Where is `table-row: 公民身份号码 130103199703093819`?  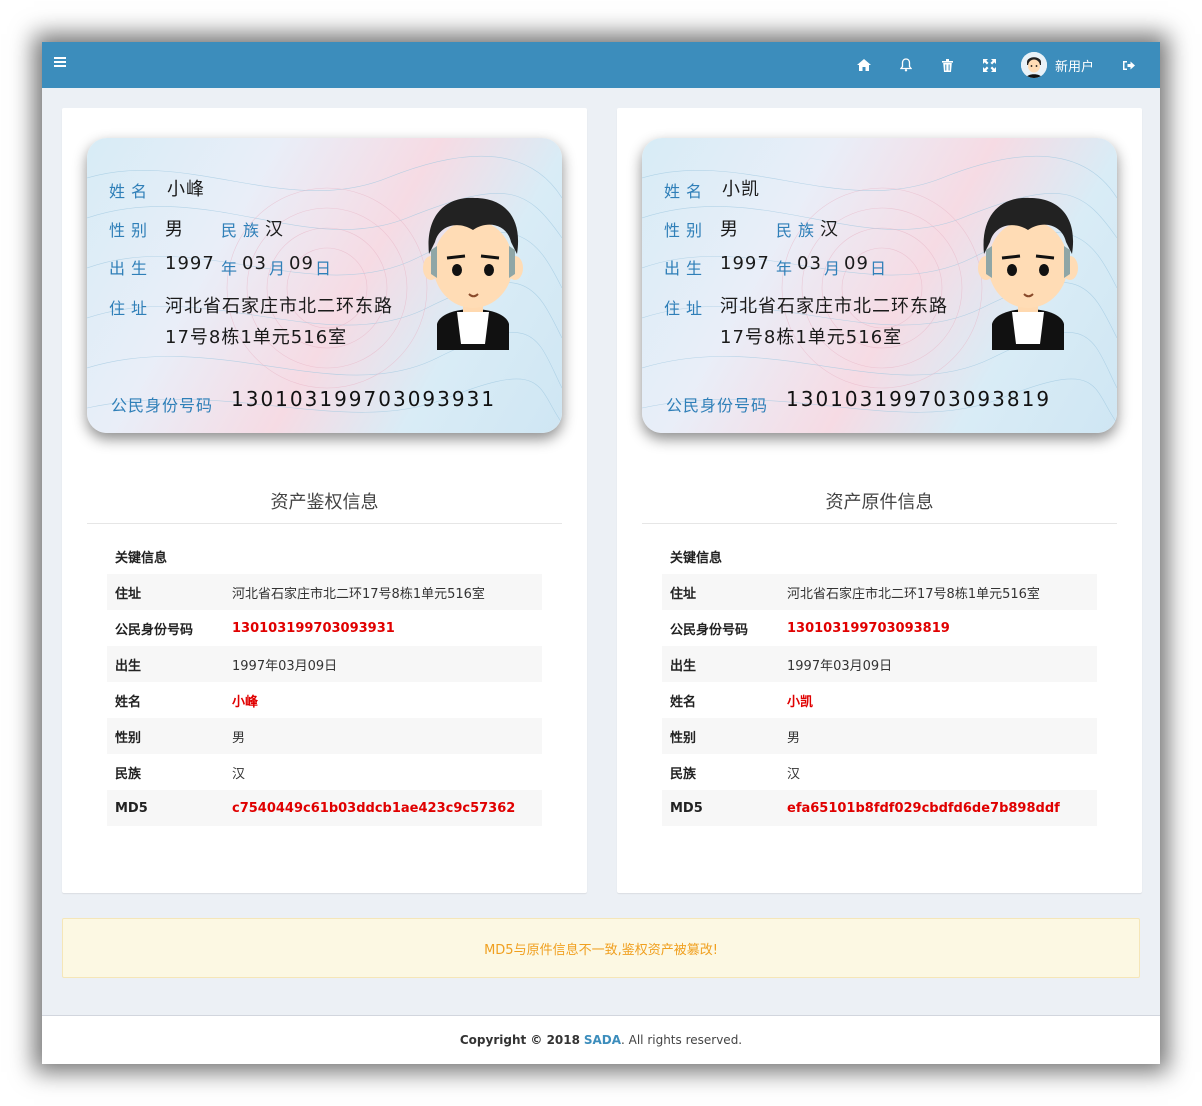 table-row: 公民身份号码 130103199703093819 is located at coordinates (879, 628).